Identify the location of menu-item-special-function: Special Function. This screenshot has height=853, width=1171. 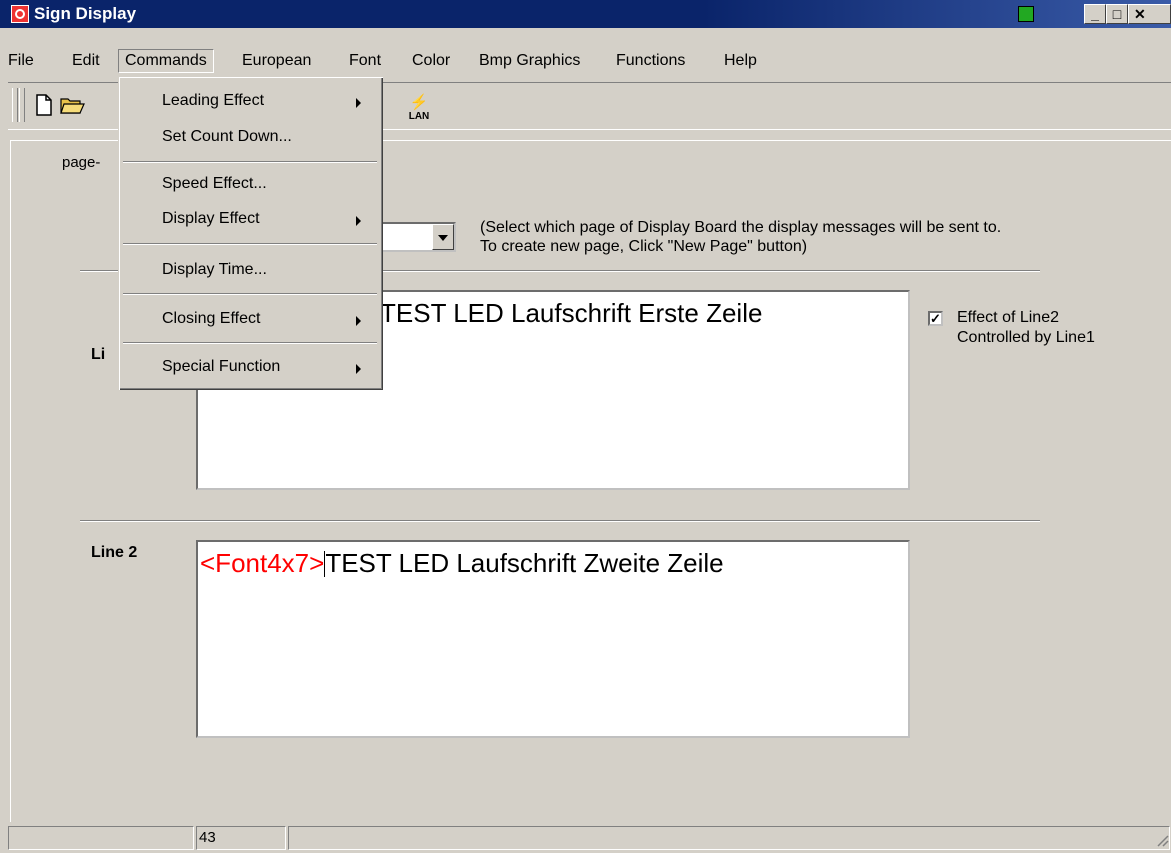
(250, 369).